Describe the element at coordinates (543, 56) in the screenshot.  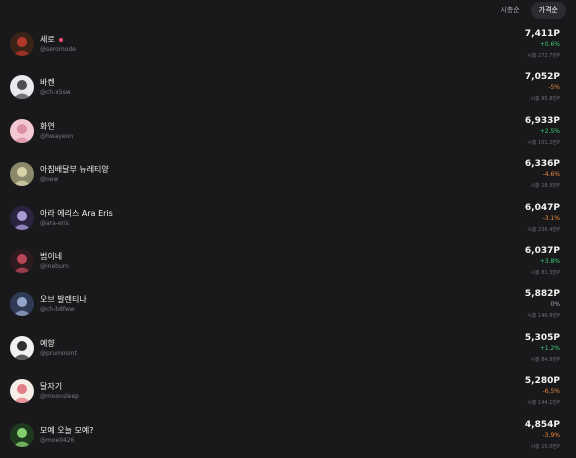
I see `market-cap: 시총 272.7만P` at that location.